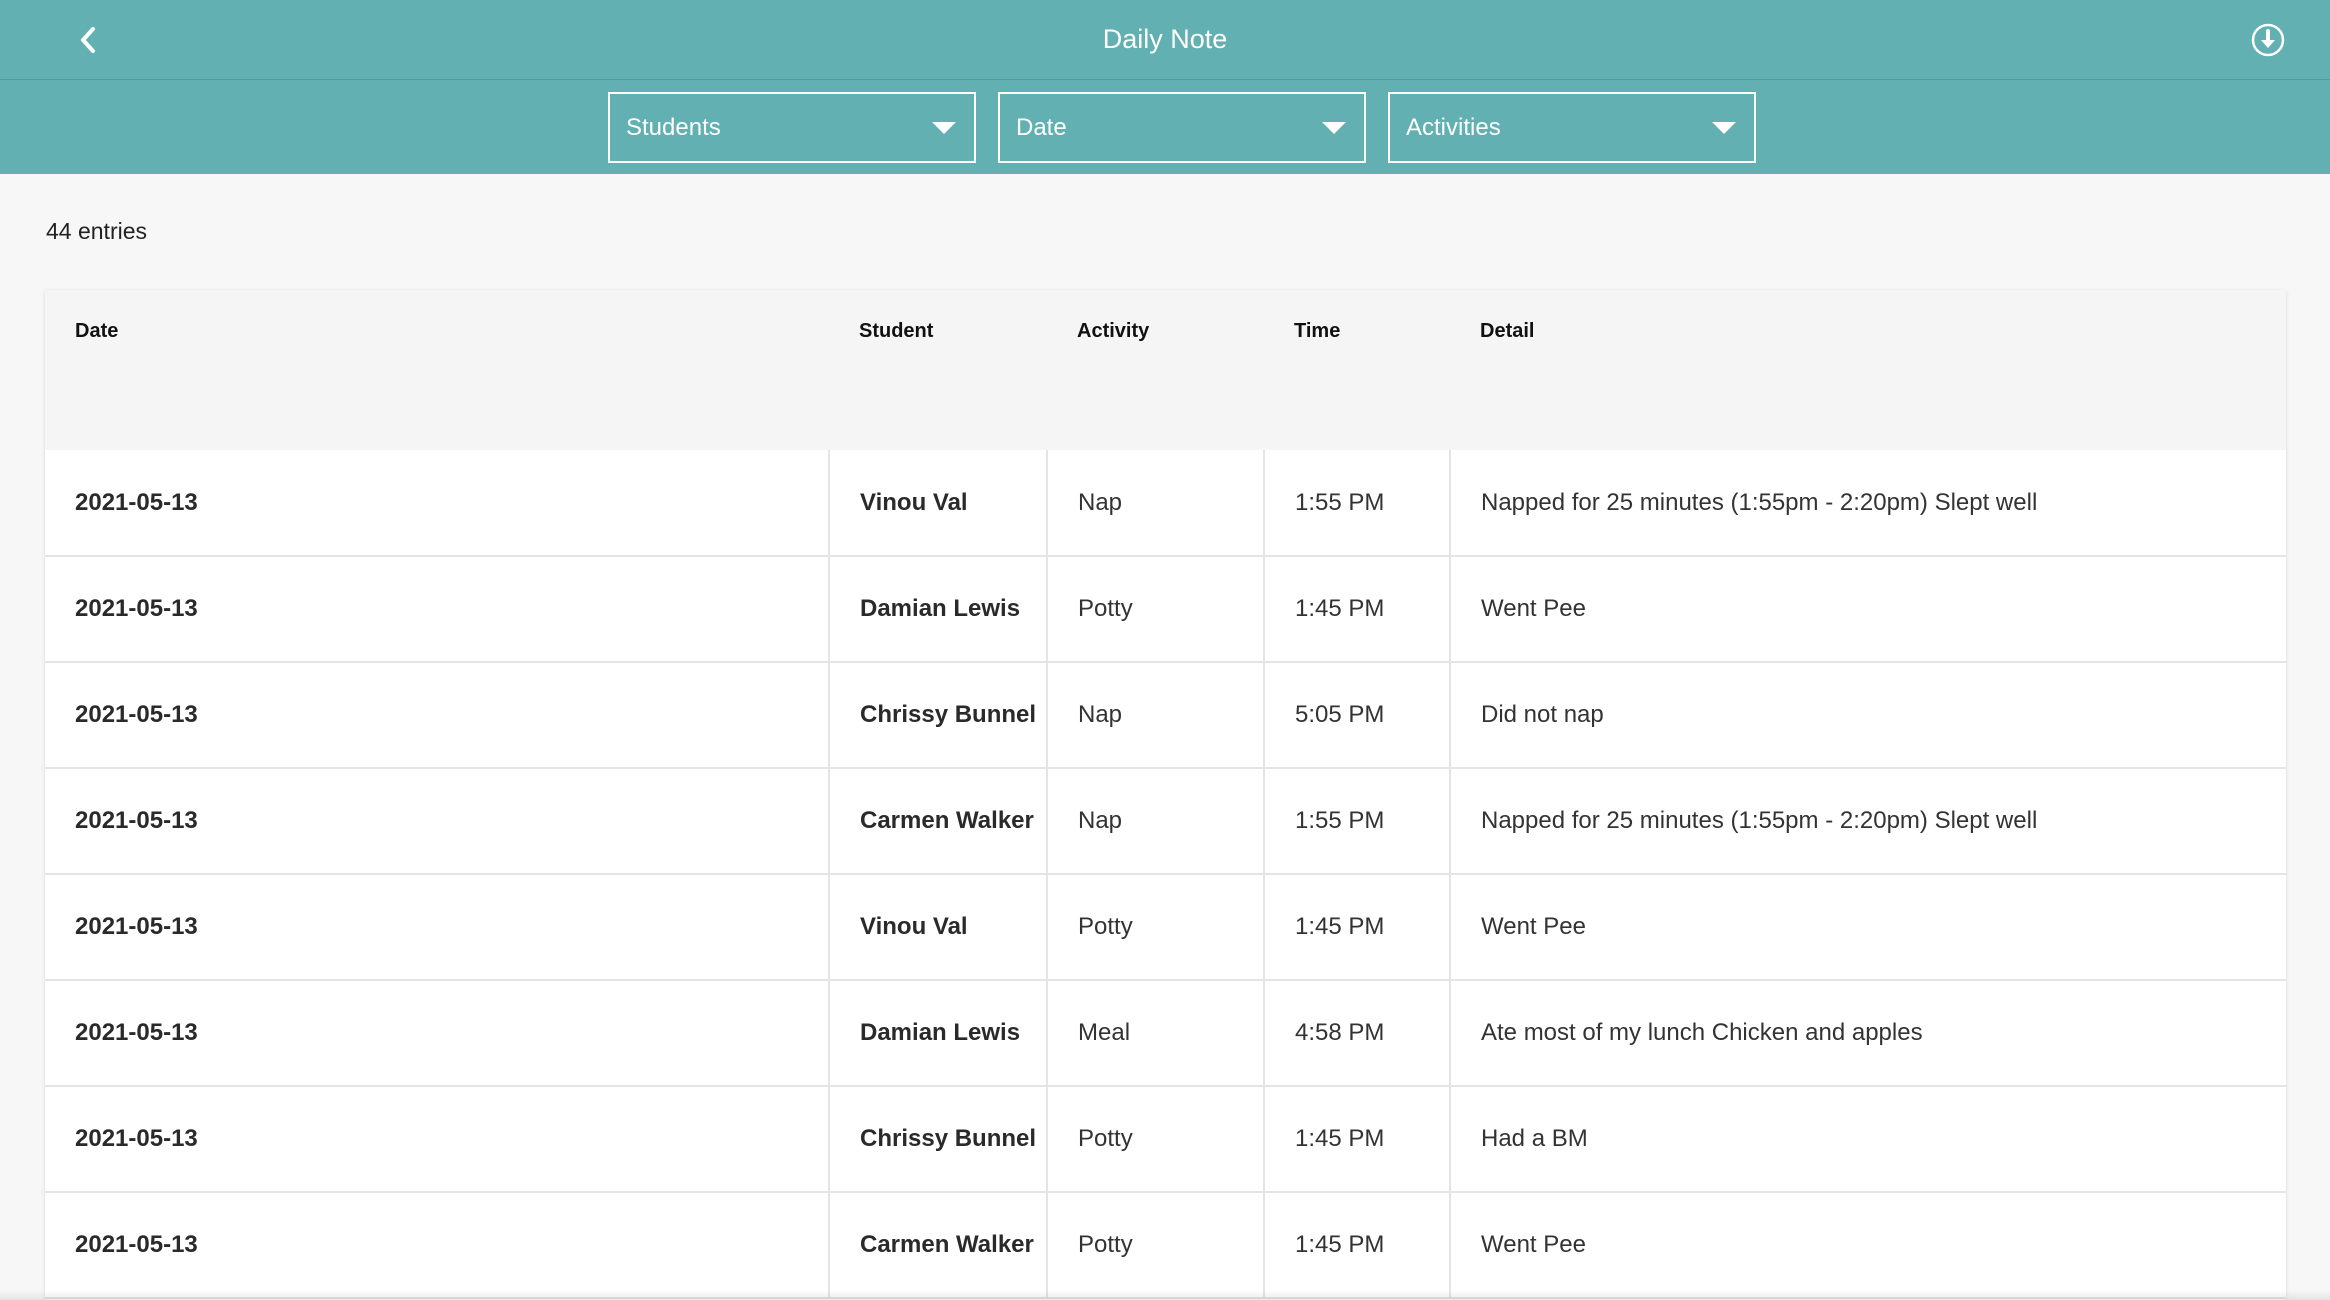 The width and height of the screenshot is (2330, 1300). What do you see at coordinates (1356, 715) in the screenshot?
I see `cell-time: 5:05 PM` at bounding box center [1356, 715].